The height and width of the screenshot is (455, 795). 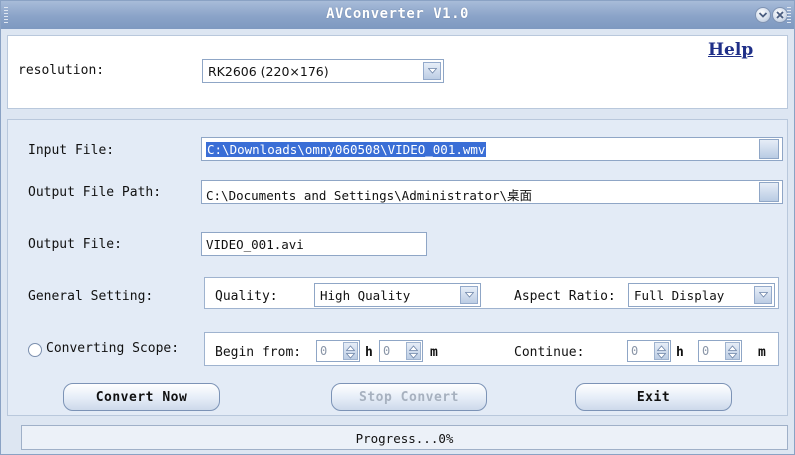 I want to click on output-file-field: VIDEO_001.avi, so click(x=314, y=244).